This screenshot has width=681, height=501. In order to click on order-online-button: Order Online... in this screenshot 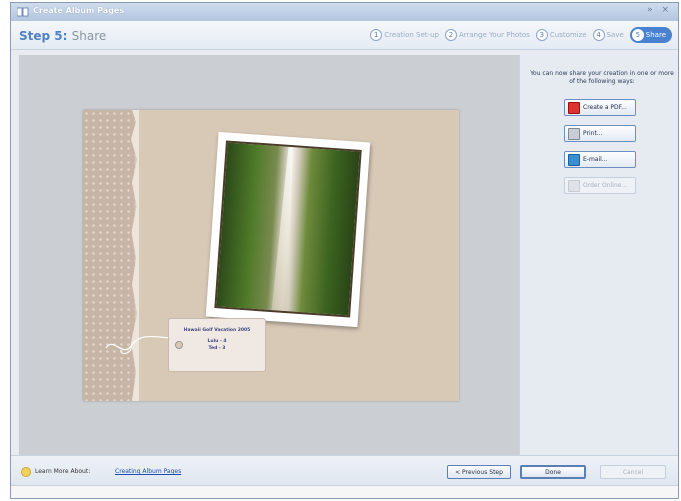, I will do `click(600, 185)`.